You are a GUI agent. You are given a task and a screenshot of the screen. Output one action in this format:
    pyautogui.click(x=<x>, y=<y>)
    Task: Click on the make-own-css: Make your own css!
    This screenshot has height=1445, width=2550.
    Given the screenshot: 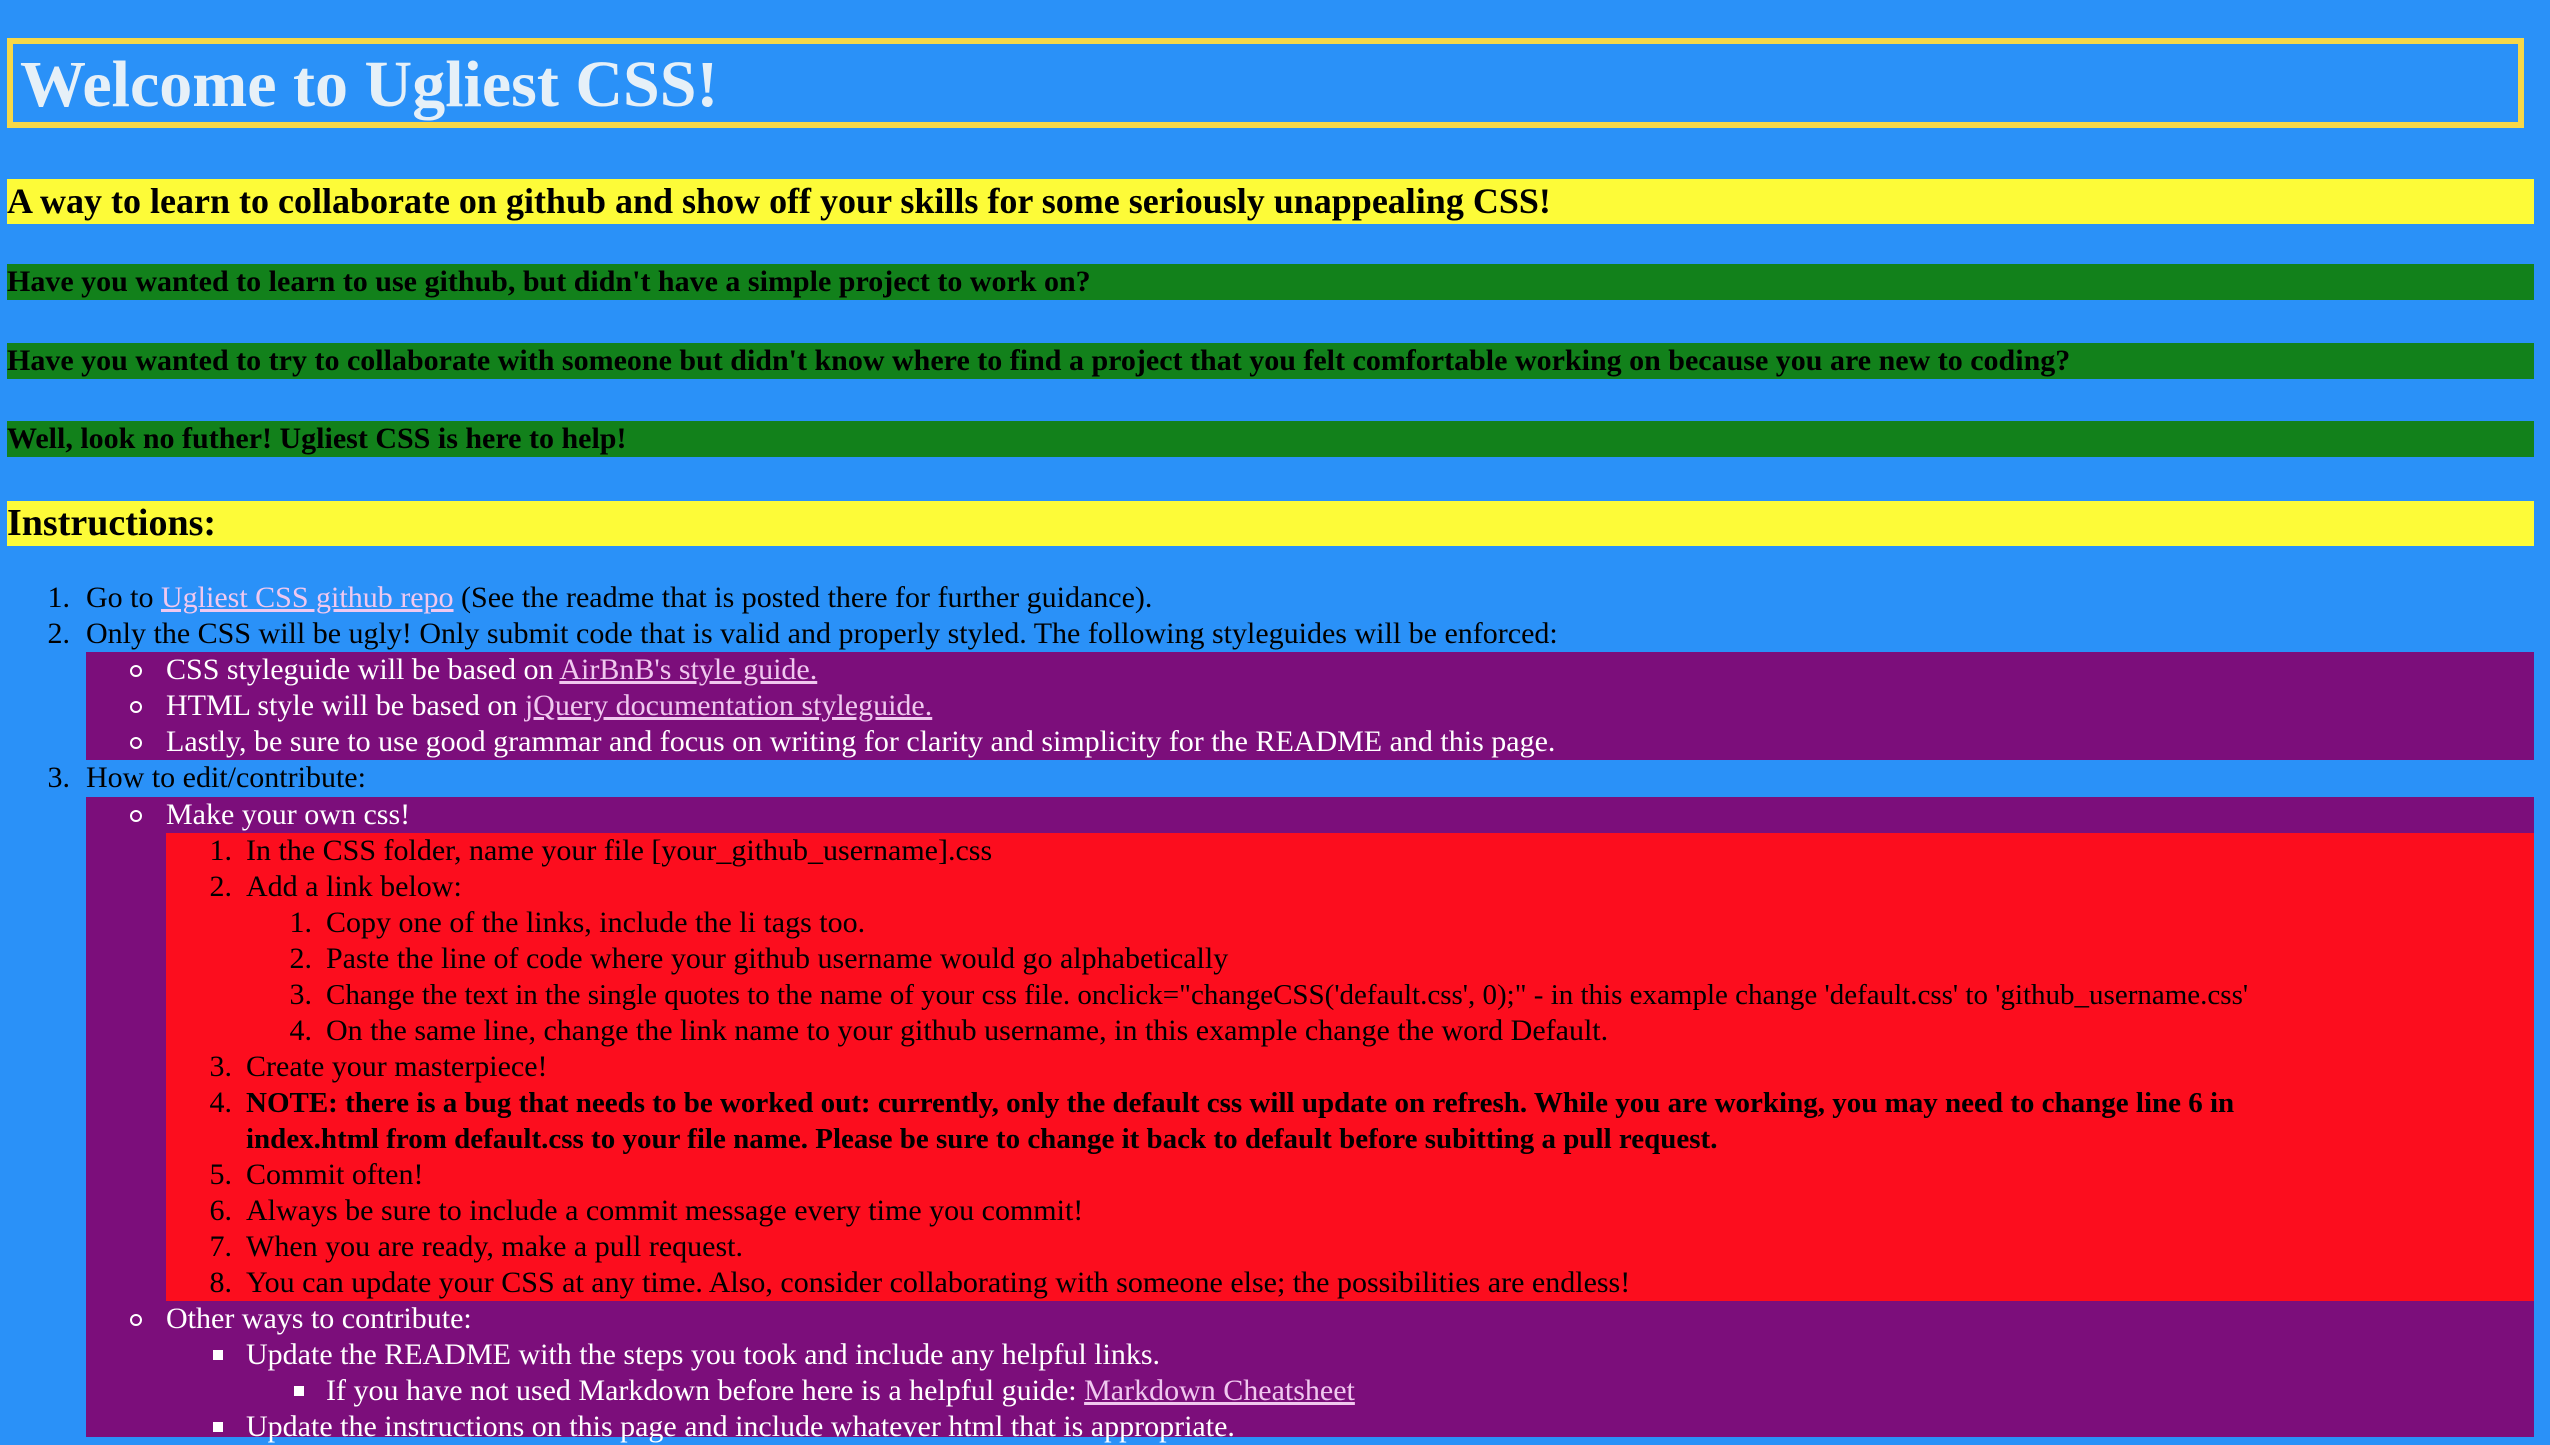 What is the action you would take?
    pyautogui.click(x=288, y=814)
    